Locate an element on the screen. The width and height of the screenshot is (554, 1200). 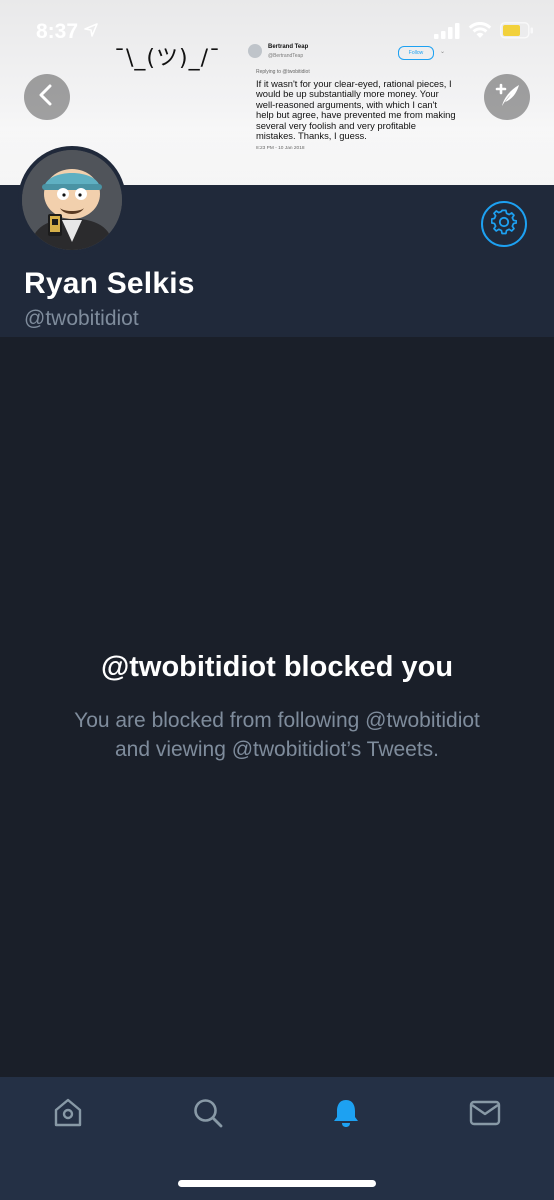
avatar is located at coordinates (72, 200).